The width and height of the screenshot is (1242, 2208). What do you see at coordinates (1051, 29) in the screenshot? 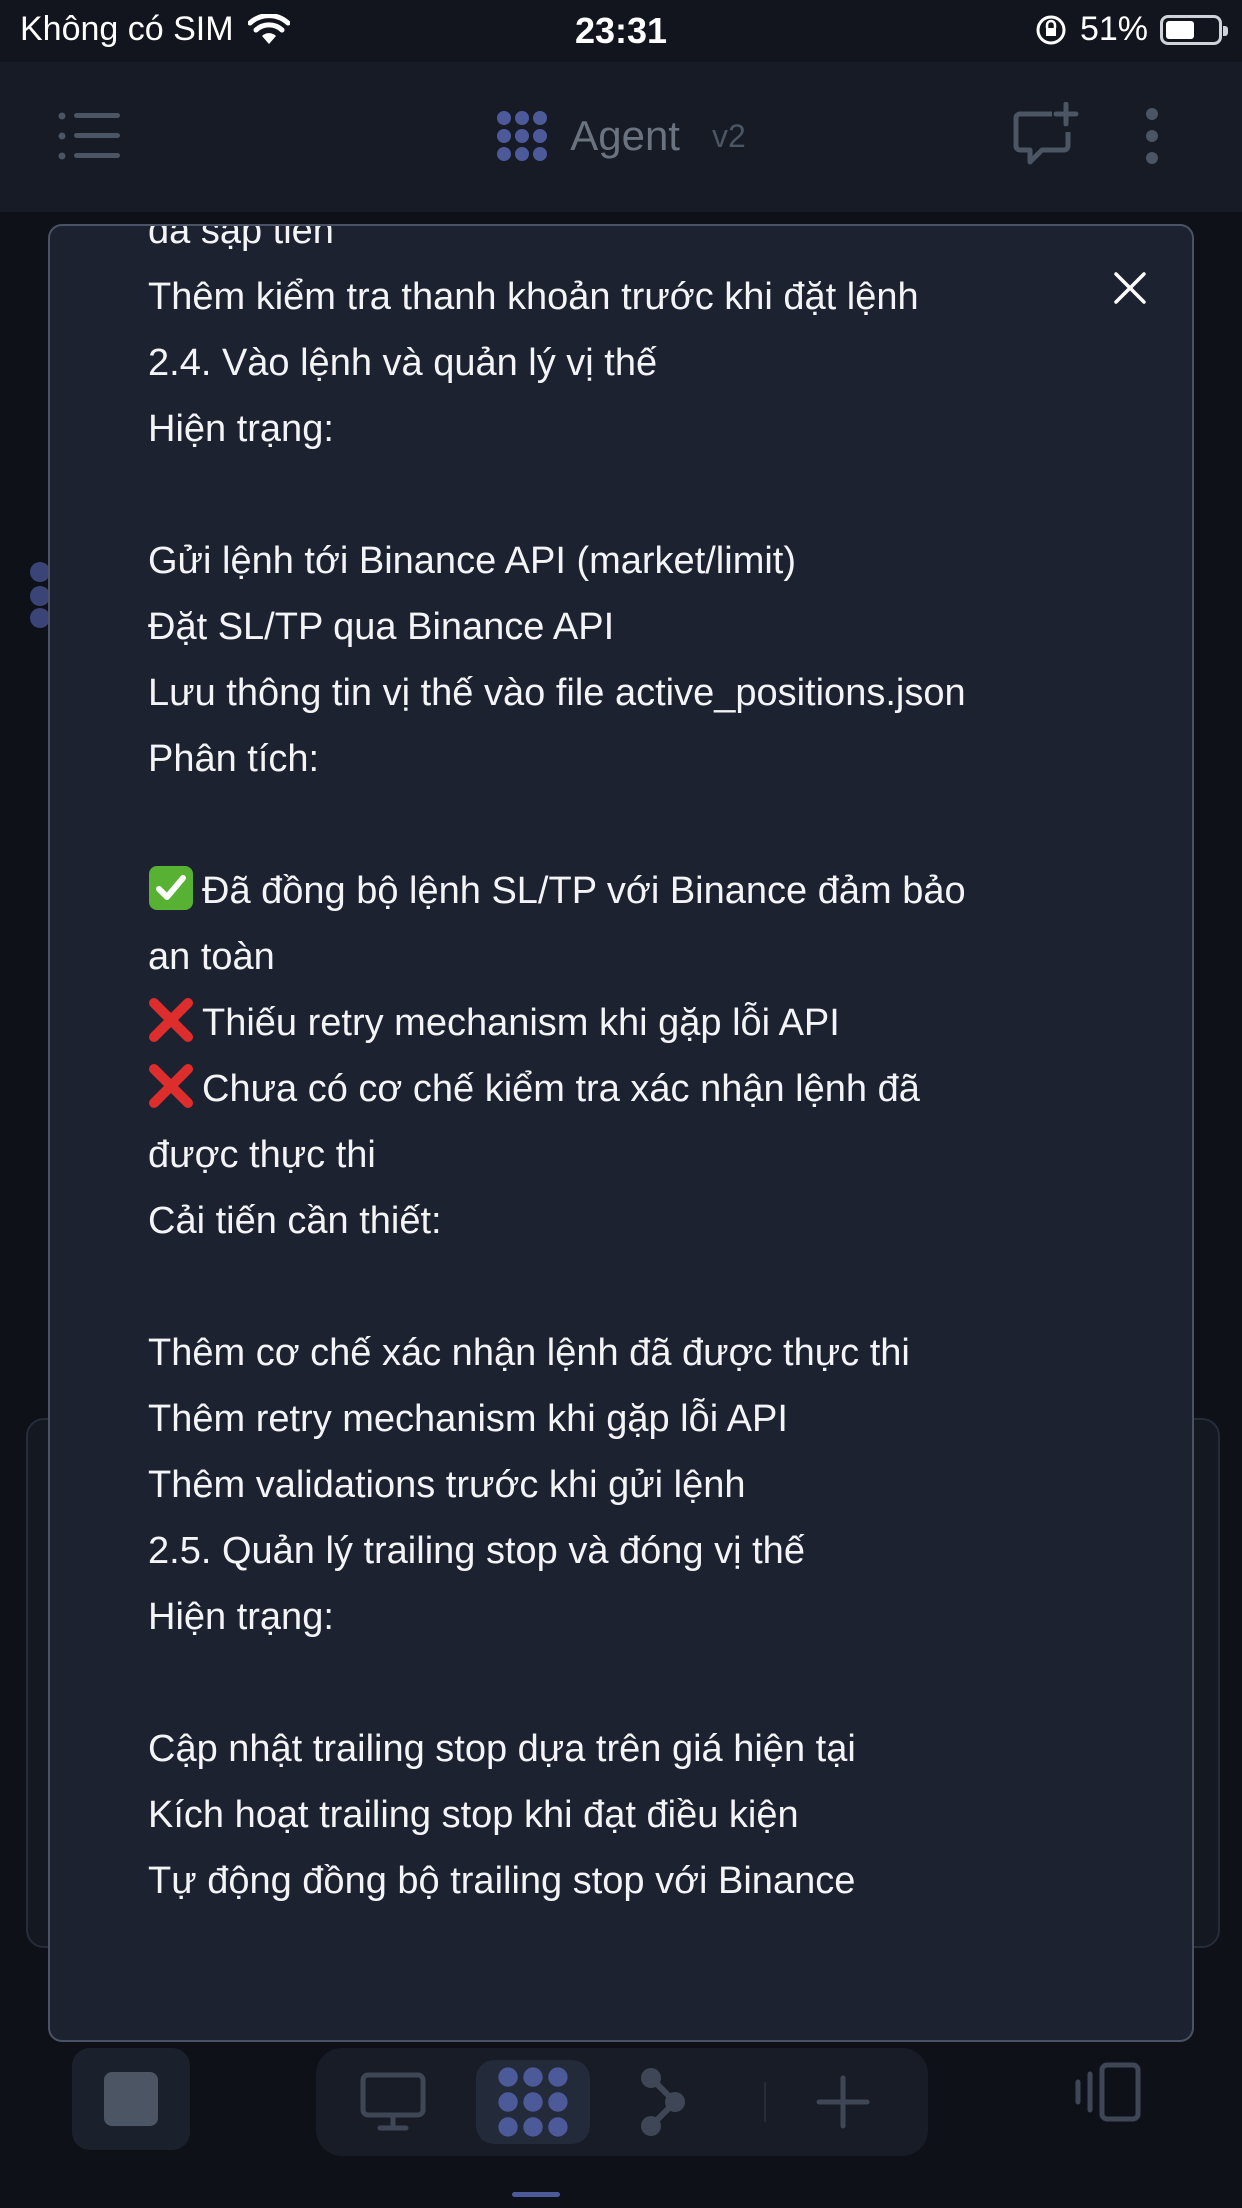
I see `orientation-lock-icon` at bounding box center [1051, 29].